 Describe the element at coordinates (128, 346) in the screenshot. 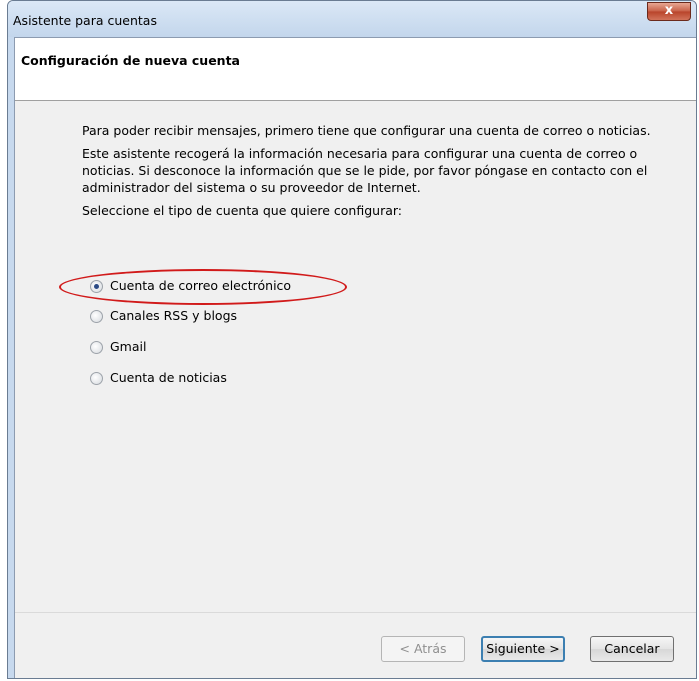

I see `option-label: Gmail` at that location.